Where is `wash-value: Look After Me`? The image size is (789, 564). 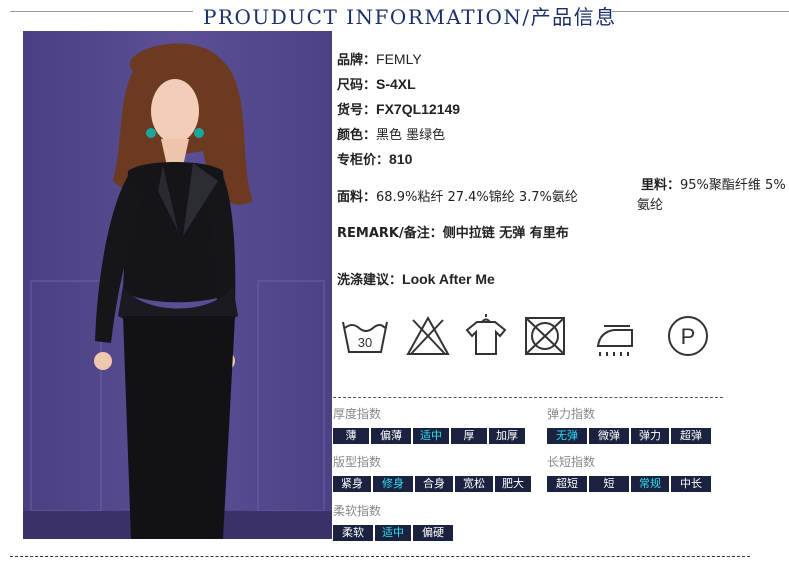 wash-value: Look After Me is located at coordinates (448, 279).